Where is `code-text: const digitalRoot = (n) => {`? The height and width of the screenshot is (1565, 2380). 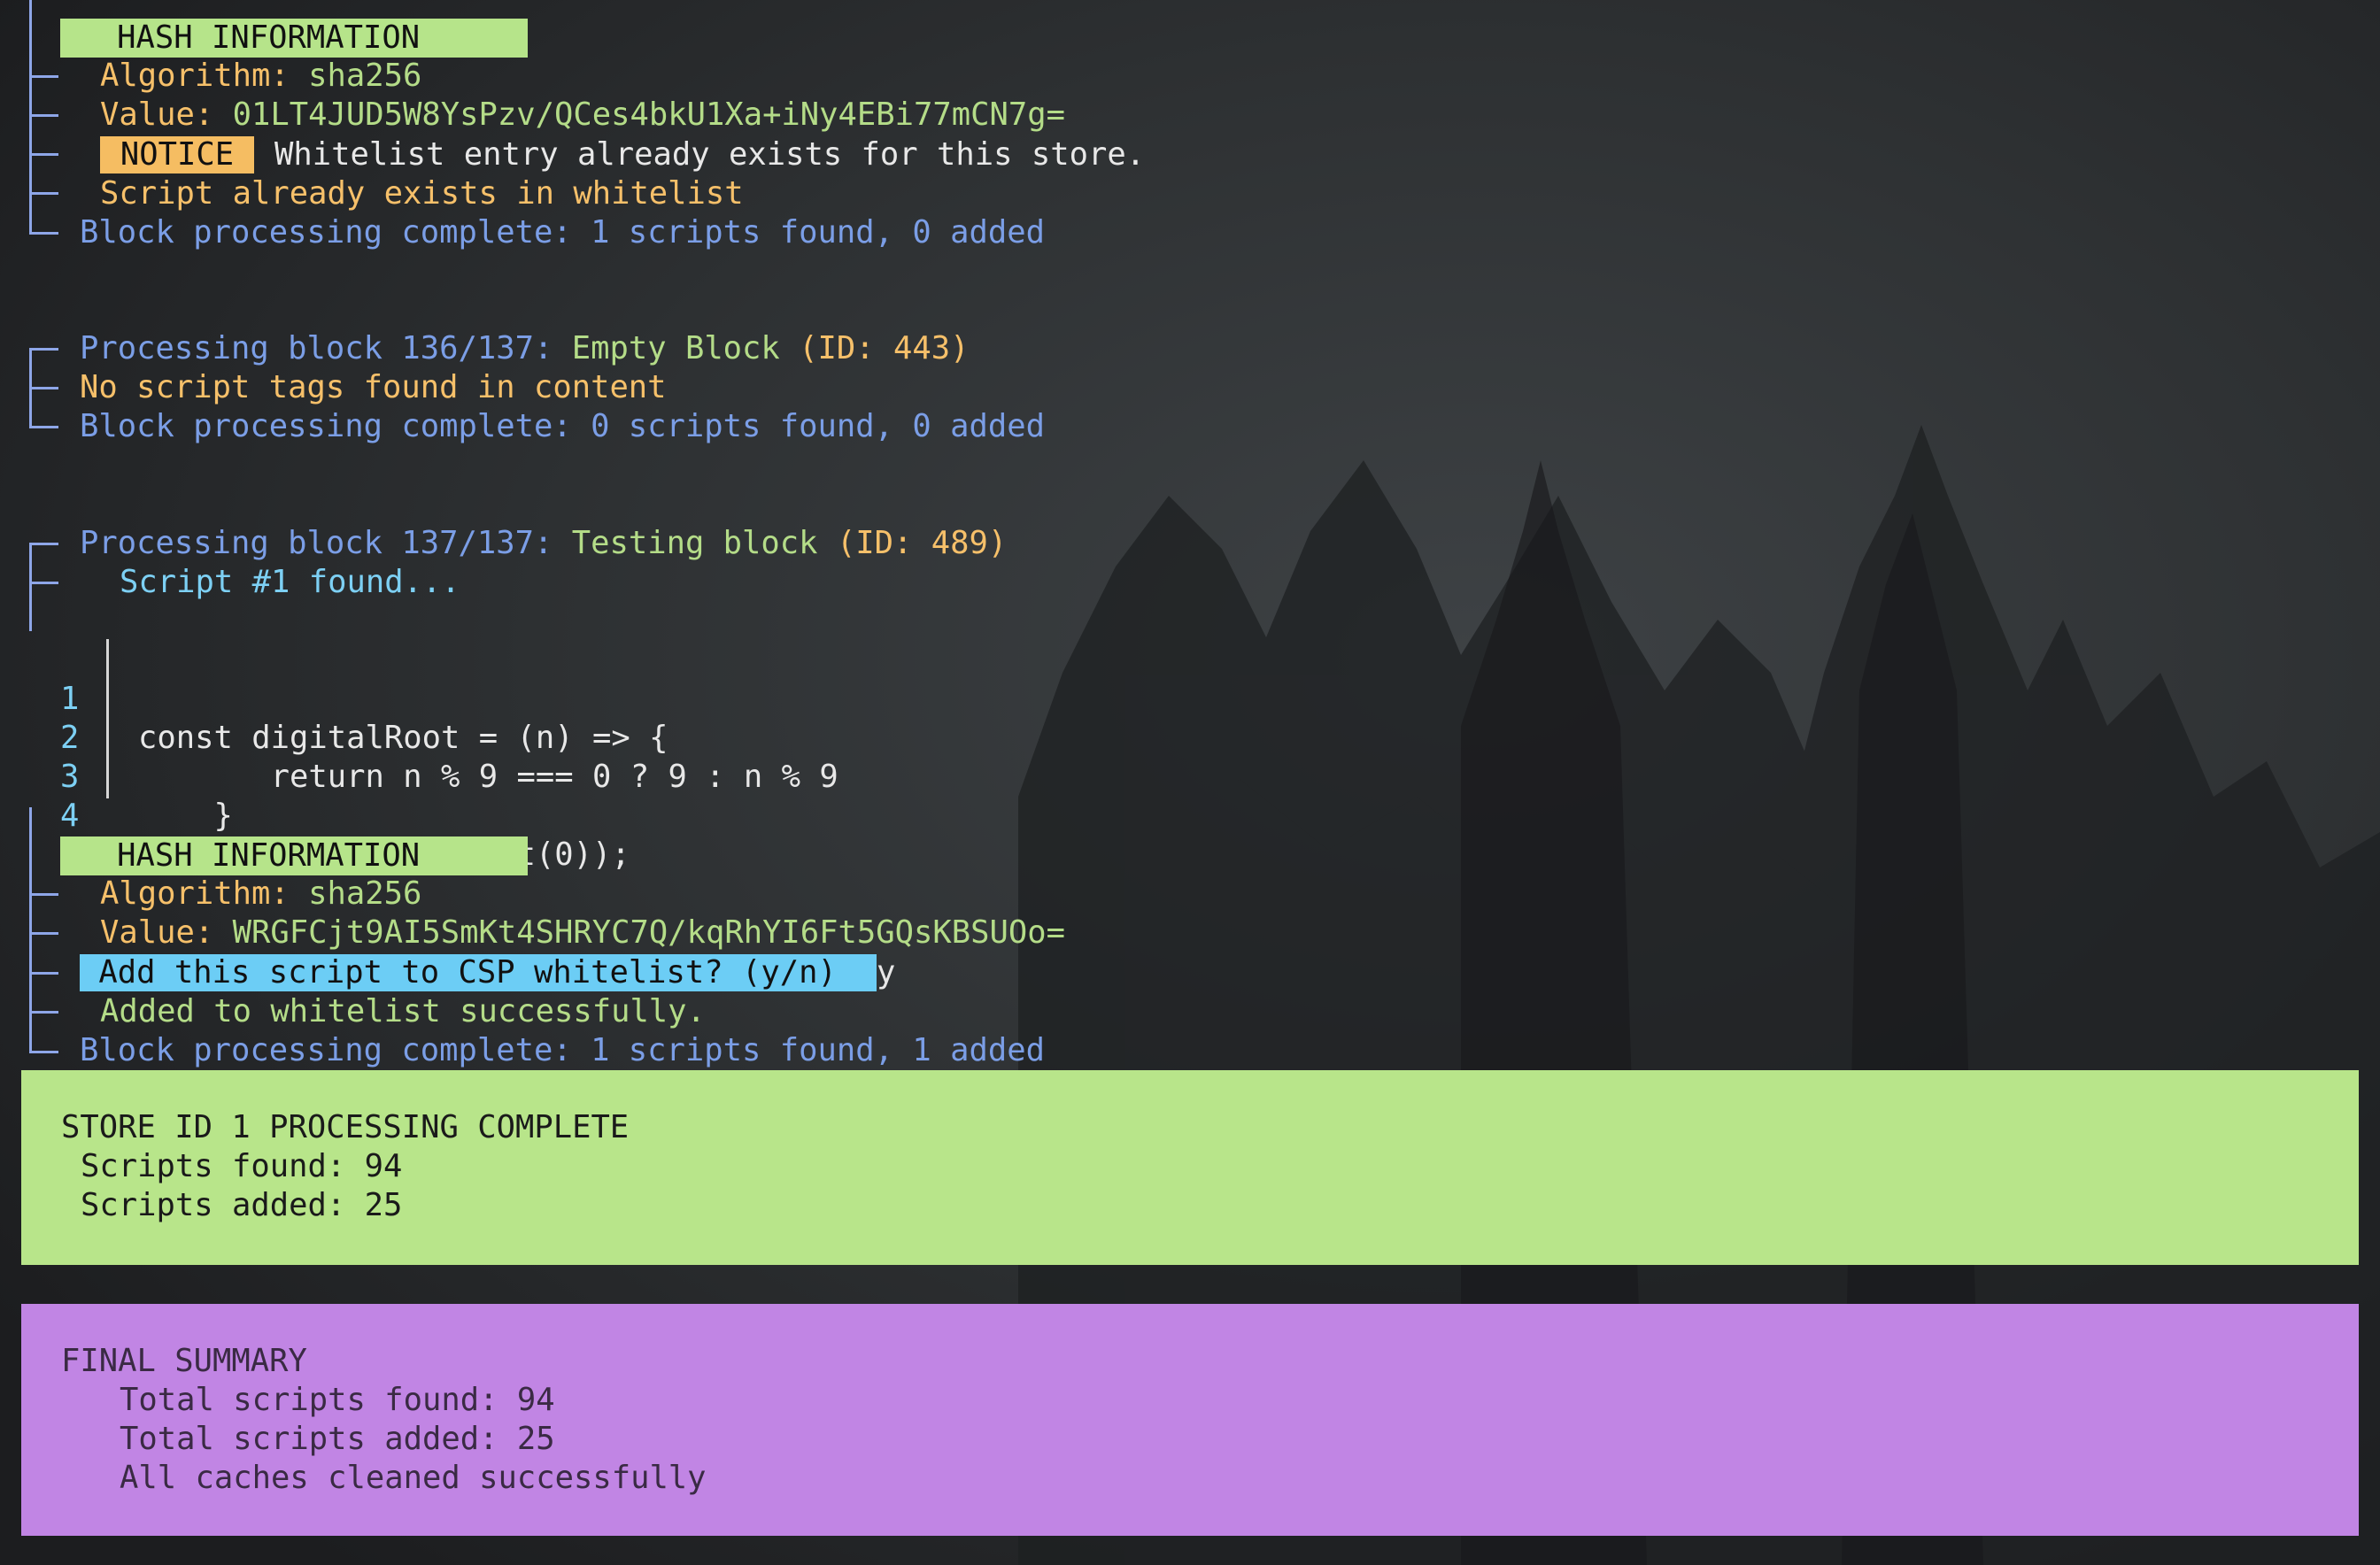
code-text: const digitalRoot = (n) => { is located at coordinates (403, 738).